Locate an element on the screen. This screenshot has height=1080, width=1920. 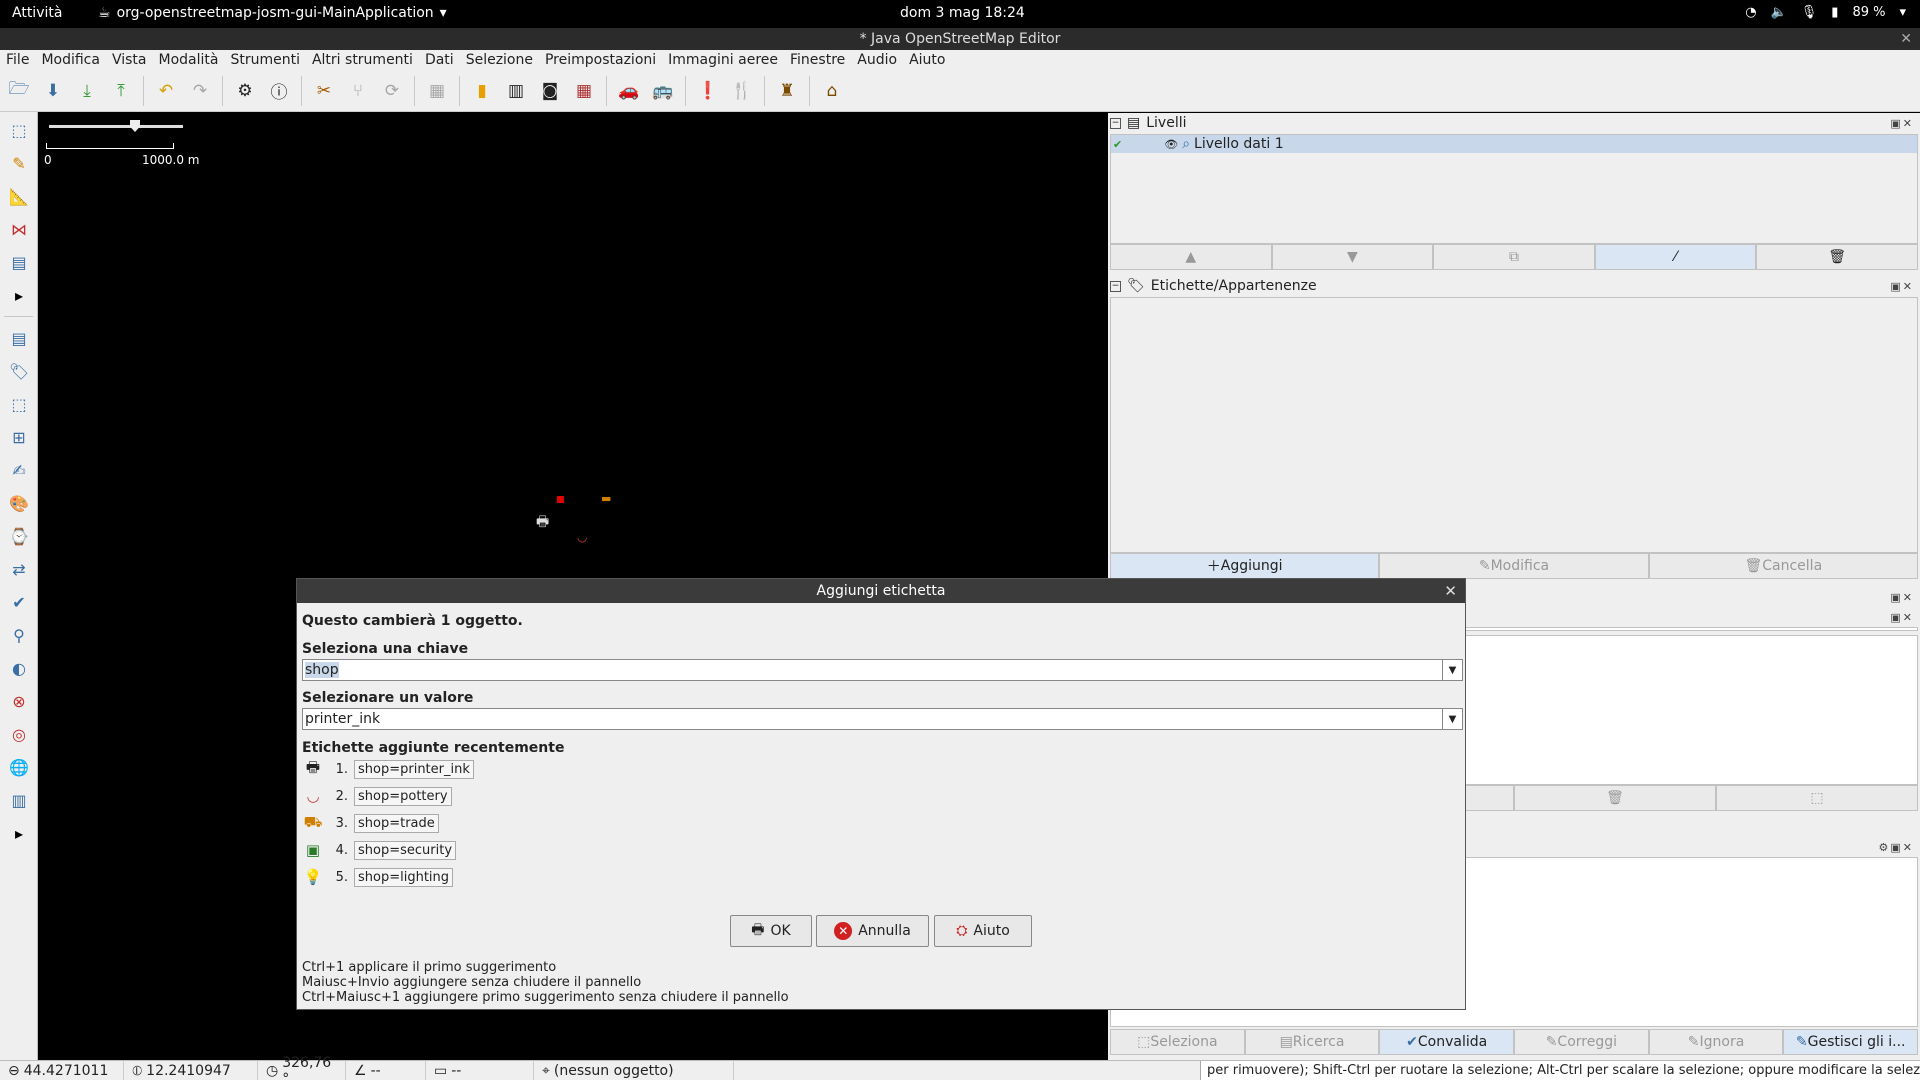
ok-button: 🖶 OK is located at coordinates (771, 931).